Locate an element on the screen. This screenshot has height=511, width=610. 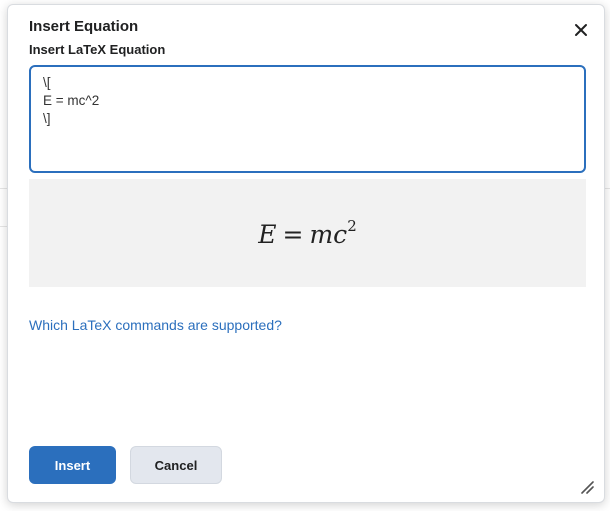
equation-operator: = is located at coordinates (293, 234).